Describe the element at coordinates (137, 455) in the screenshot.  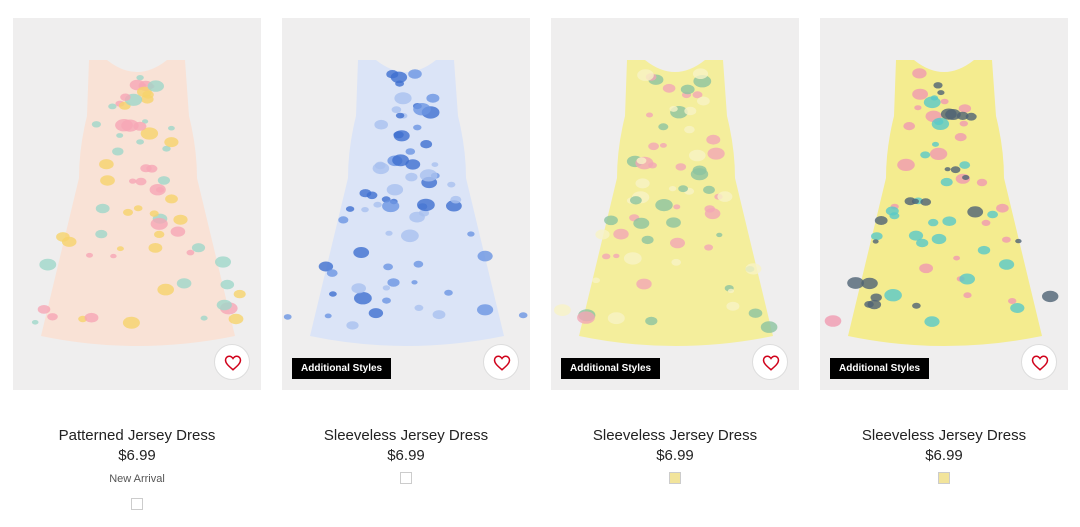
I see `product-price: $6.99` at that location.